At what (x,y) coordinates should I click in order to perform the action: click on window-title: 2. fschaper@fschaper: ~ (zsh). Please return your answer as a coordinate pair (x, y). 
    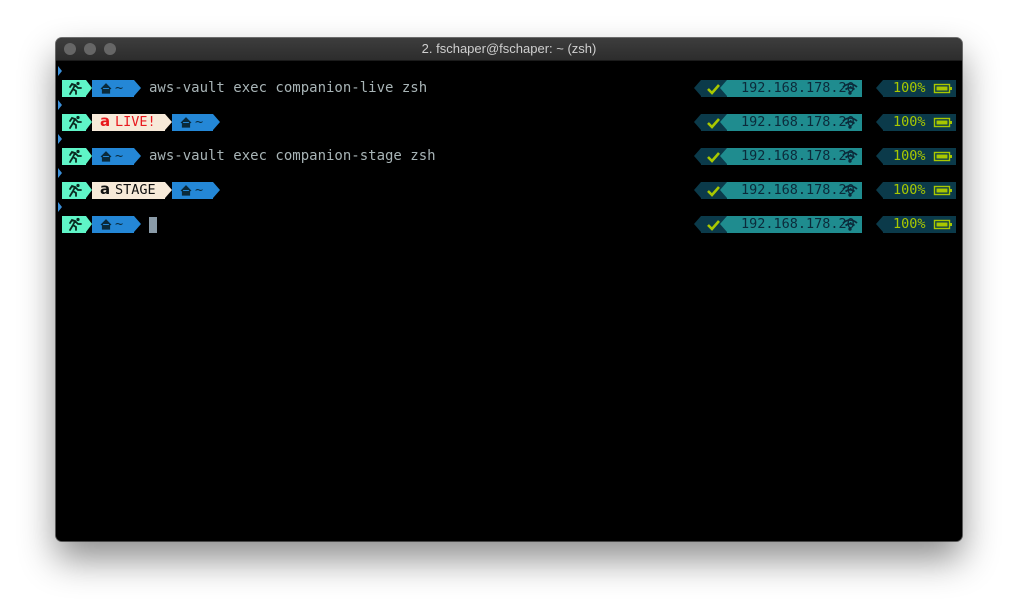
    Looking at the image, I should click on (509, 48).